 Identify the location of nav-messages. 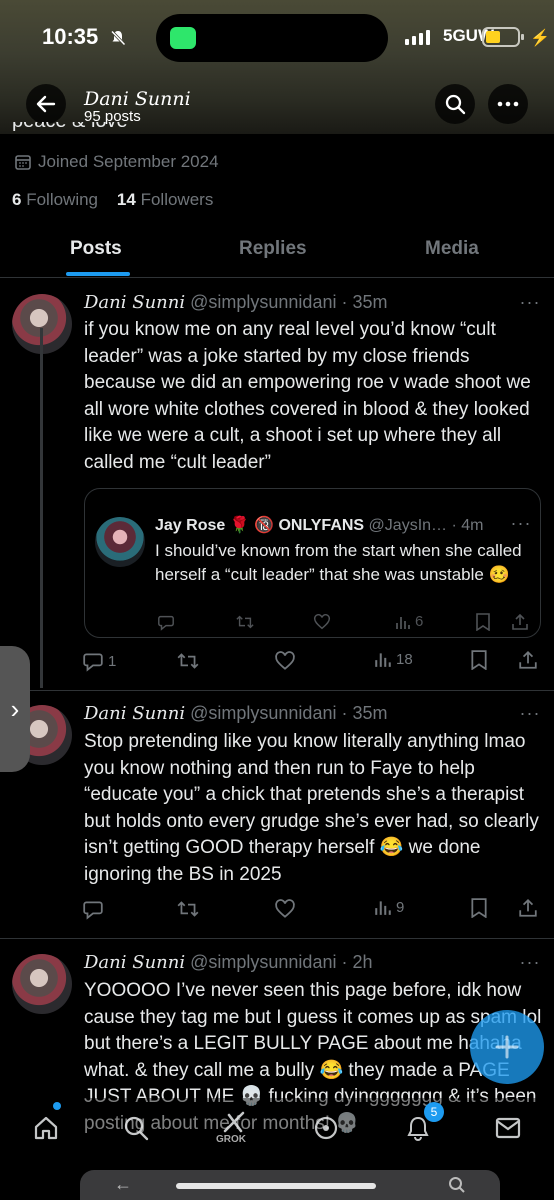
(508, 1128).